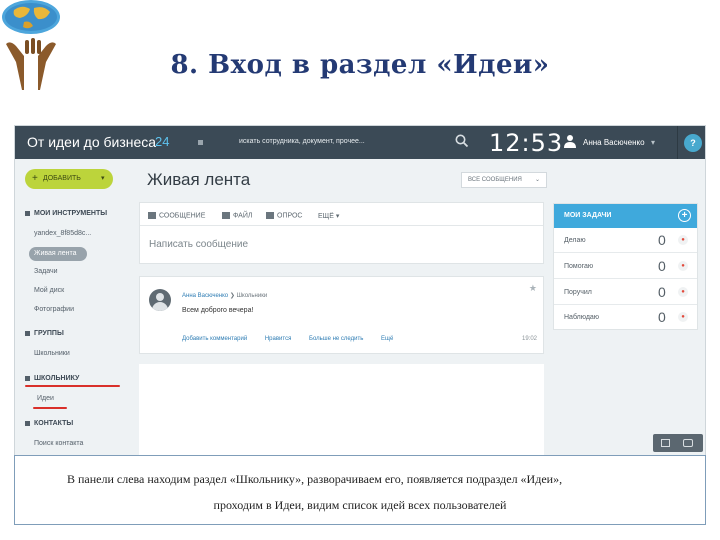 Image resolution: width=720 pixels, height=540 pixels. I want to click on sidebar-item-photos: Фотографии, so click(54, 309).